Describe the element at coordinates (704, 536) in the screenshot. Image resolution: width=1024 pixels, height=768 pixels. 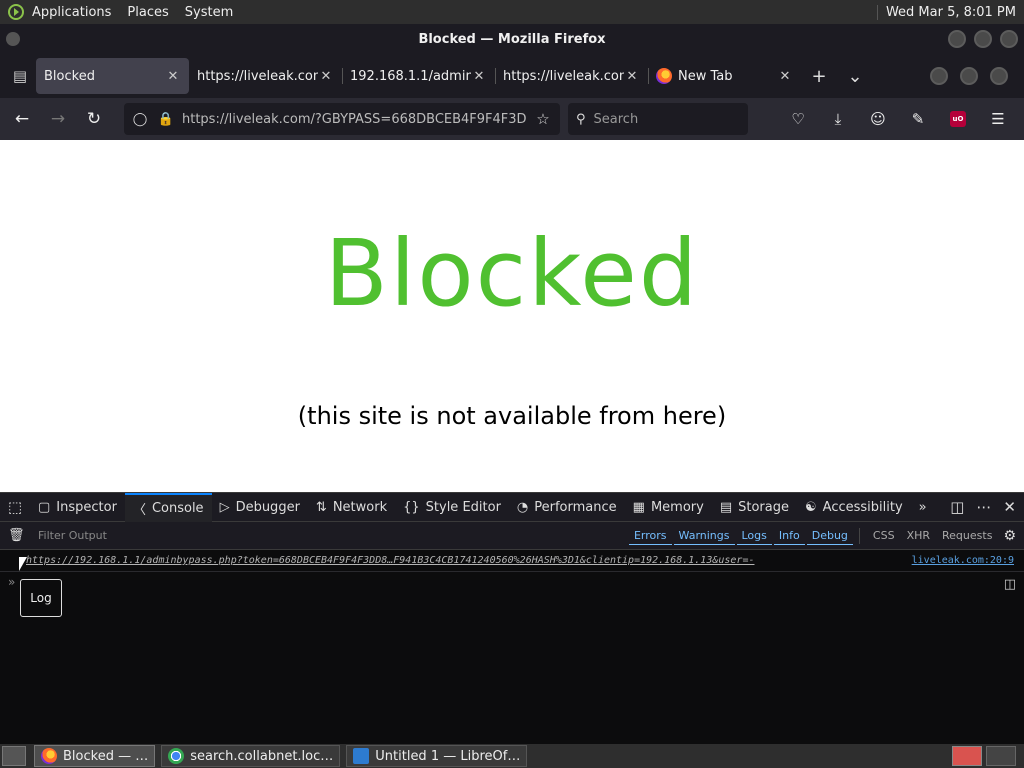
I see `filter-warnings: Warnings` at that location.